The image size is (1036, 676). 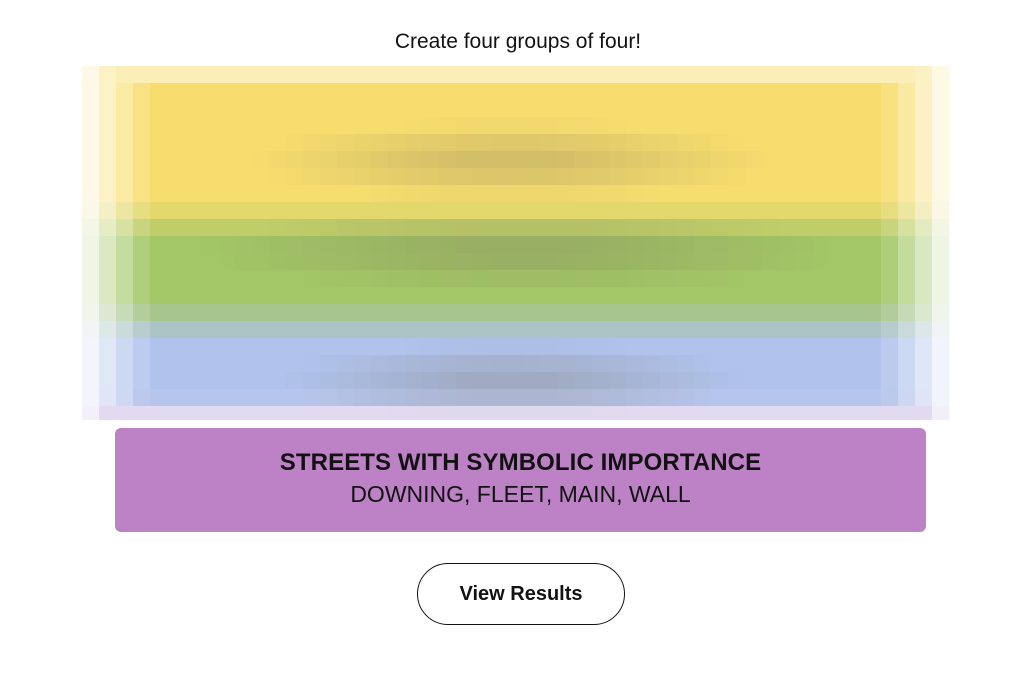 I want to click on solved-group-words: DOWNING, FLEET, MAIN, WALL, so click(x=520, y=494).